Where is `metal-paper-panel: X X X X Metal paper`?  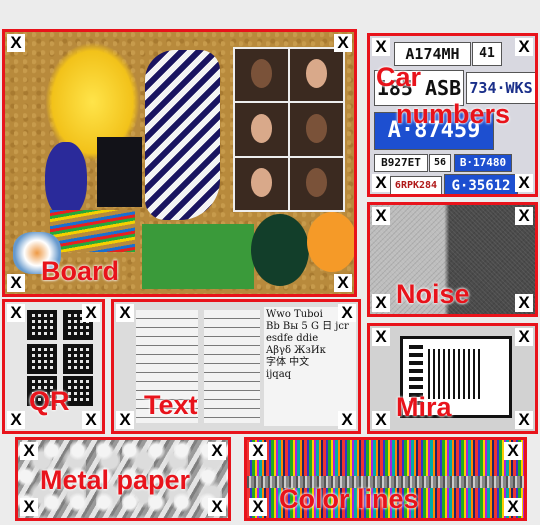
metal-paper-panel: X X X X Metal paper is located at coordinates (123, 479).